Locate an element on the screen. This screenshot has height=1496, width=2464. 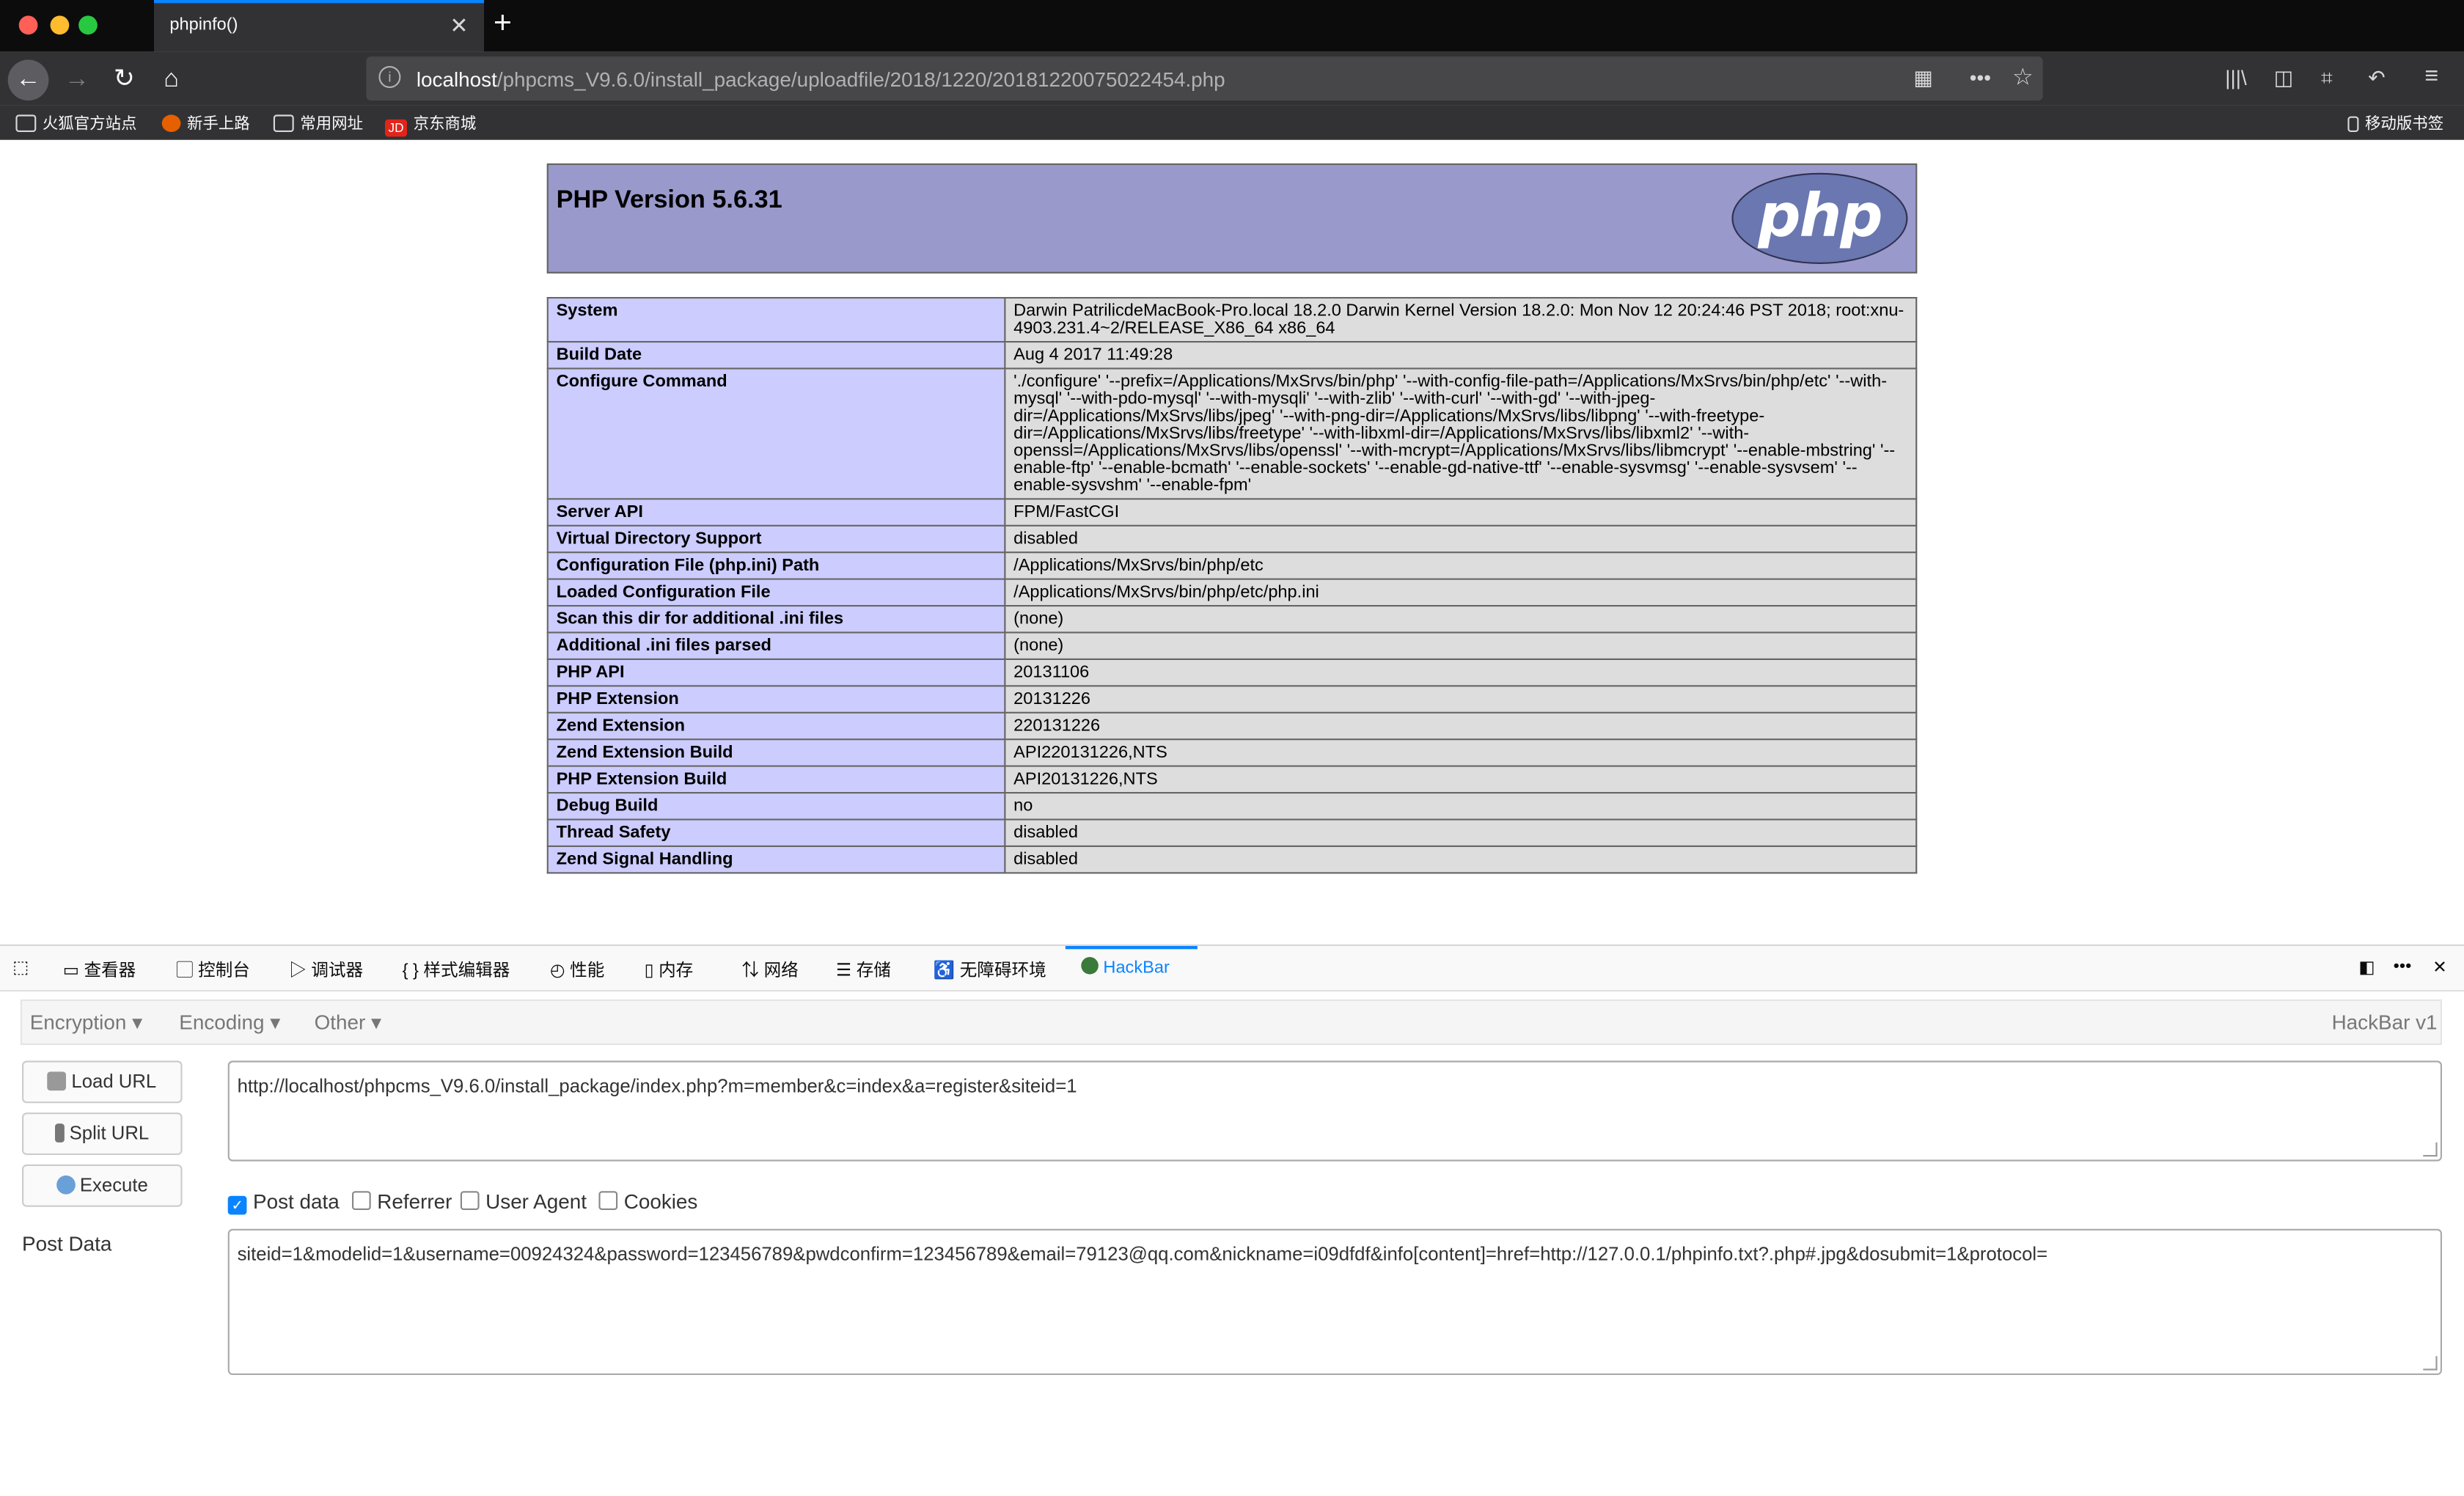
row-value: 20131106 is located at coordinates (1461, 672).